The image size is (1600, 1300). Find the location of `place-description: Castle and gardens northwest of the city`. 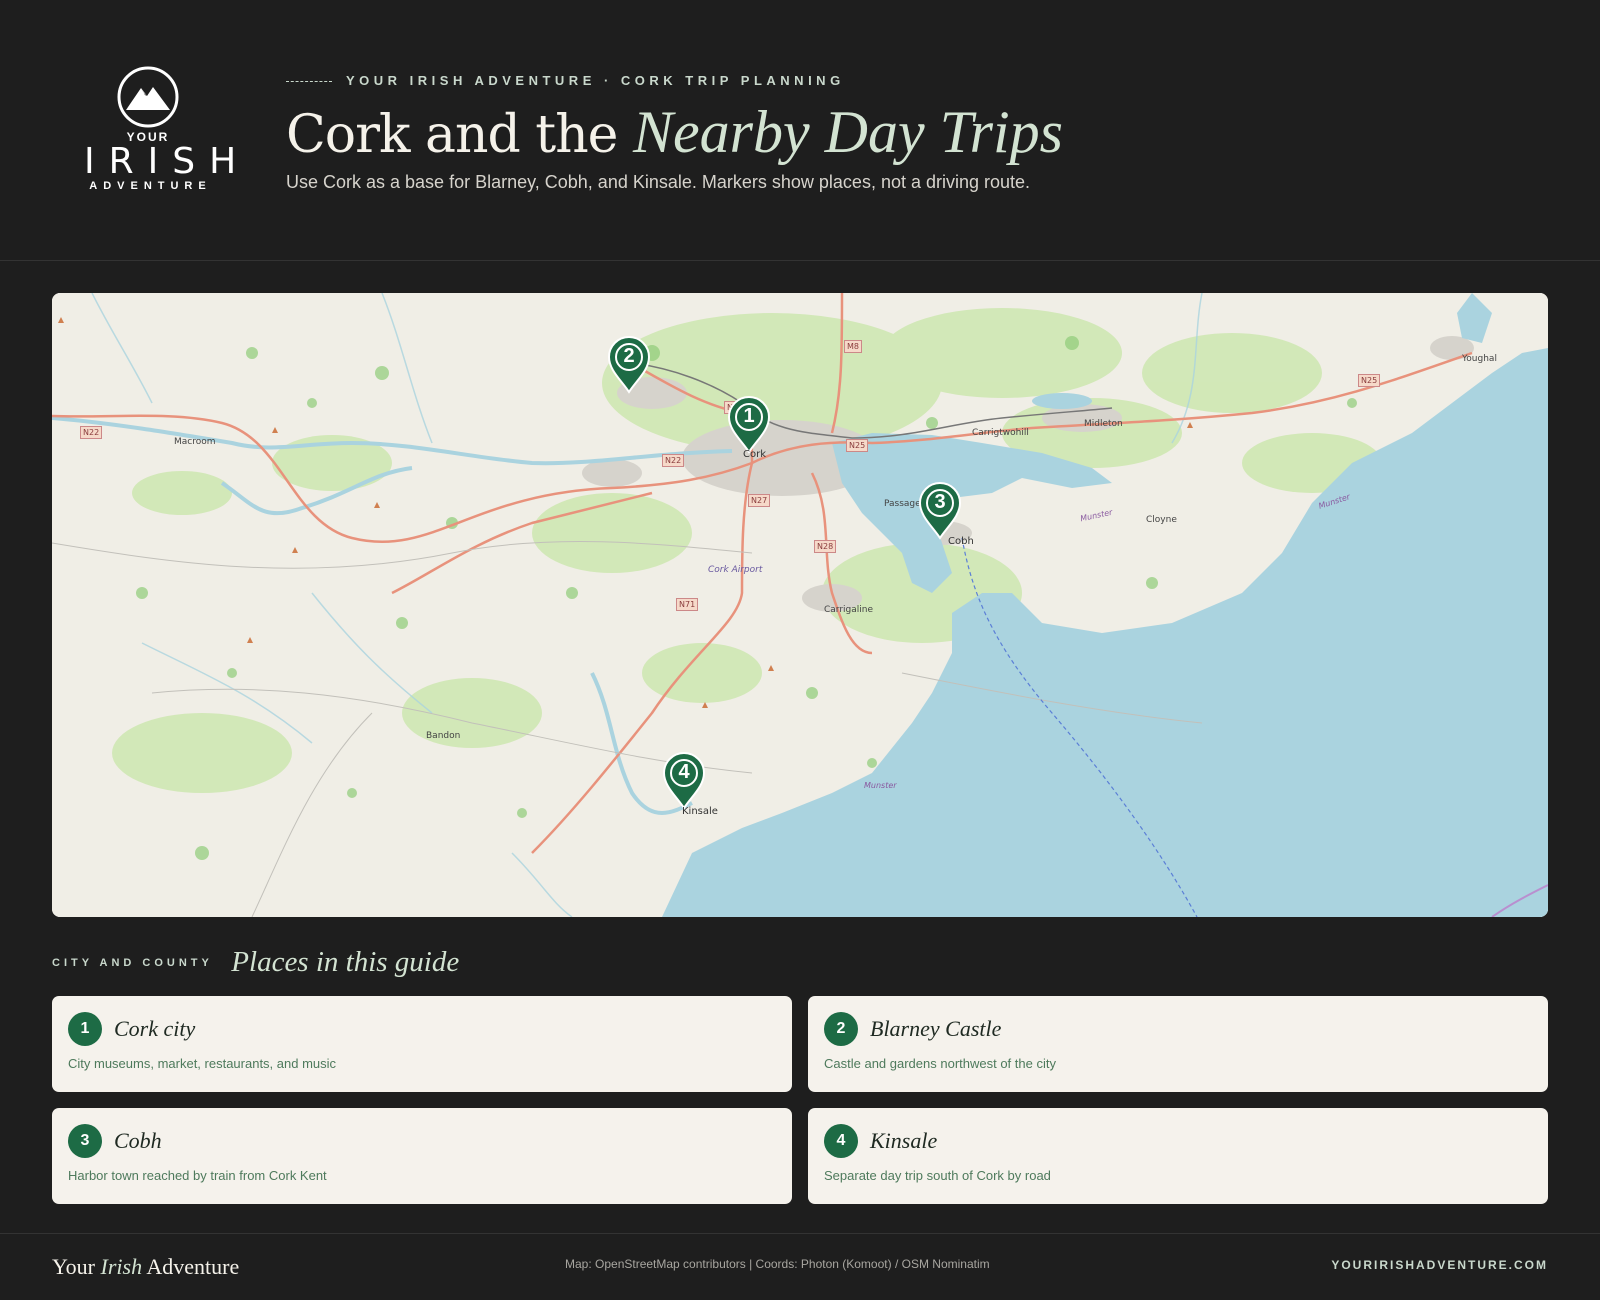

place-description: Castle and gardens northwest of the city is located at coordinates (940, 1063).